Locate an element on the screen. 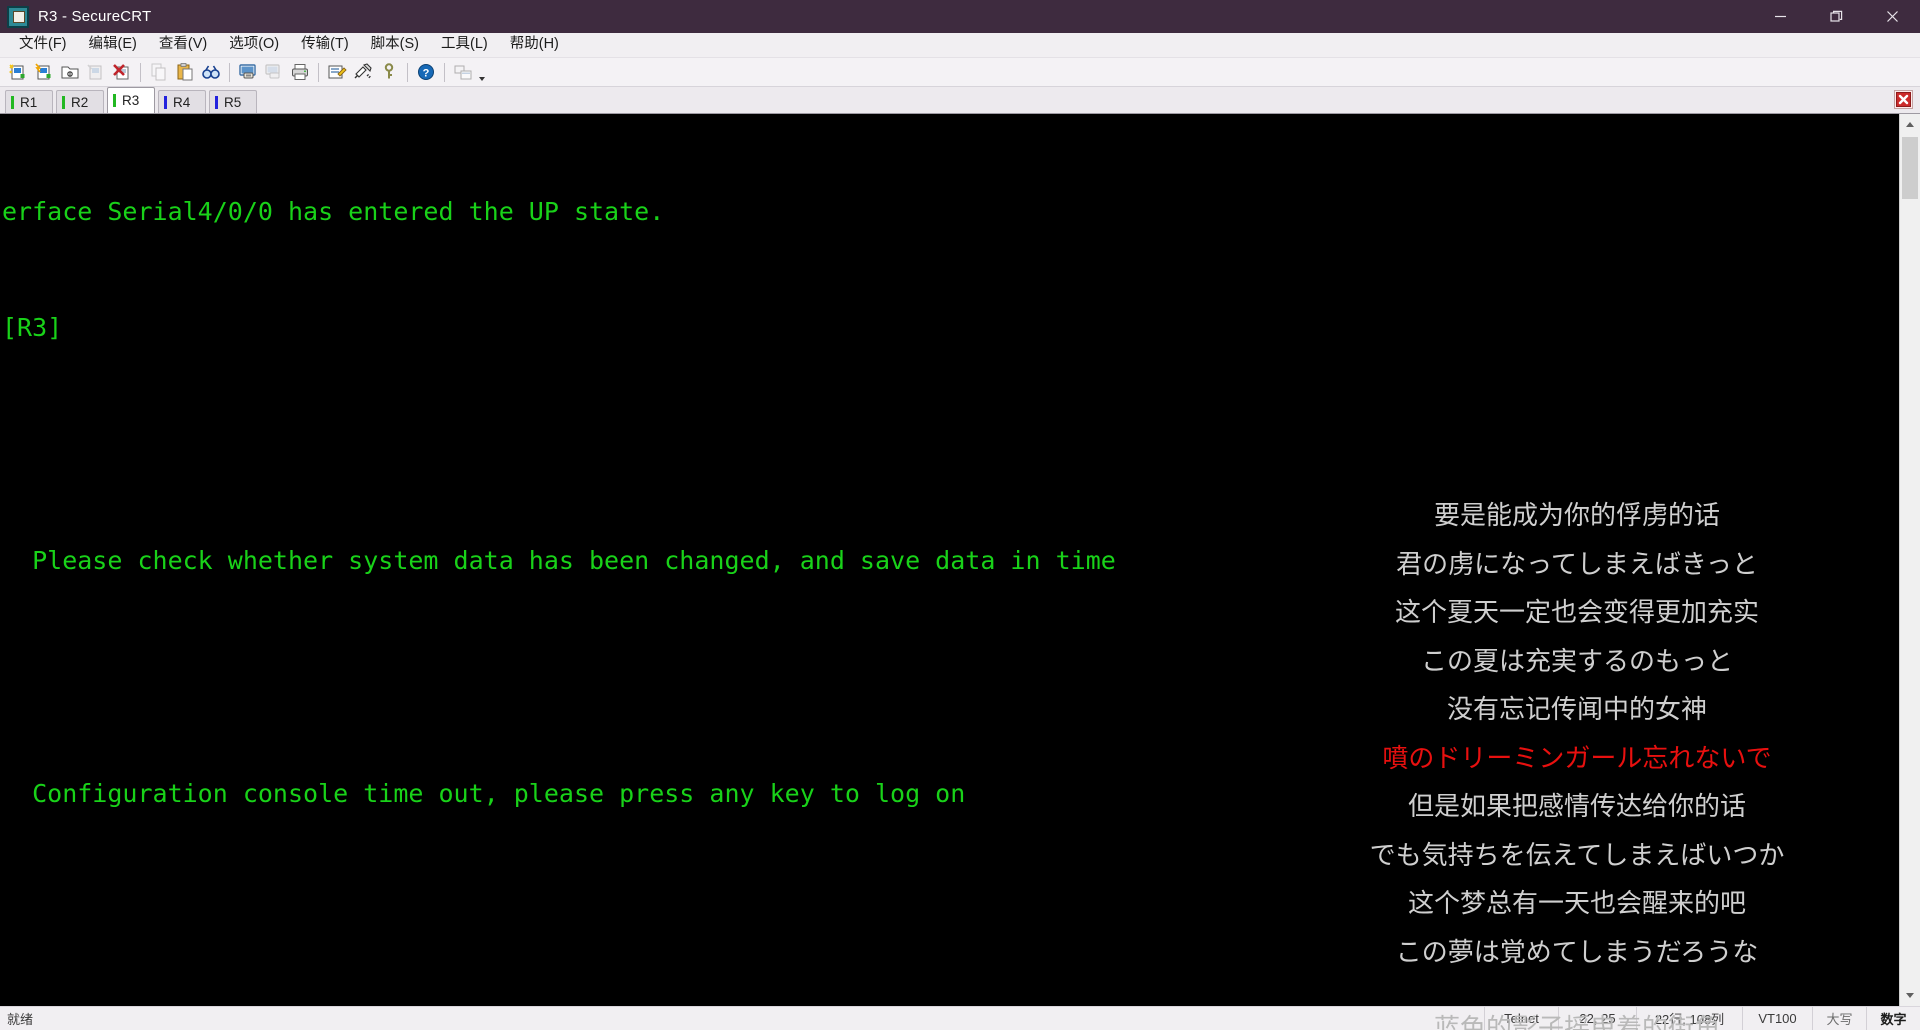  menu-file: 文件(F) is located at coordinates (43, 45).